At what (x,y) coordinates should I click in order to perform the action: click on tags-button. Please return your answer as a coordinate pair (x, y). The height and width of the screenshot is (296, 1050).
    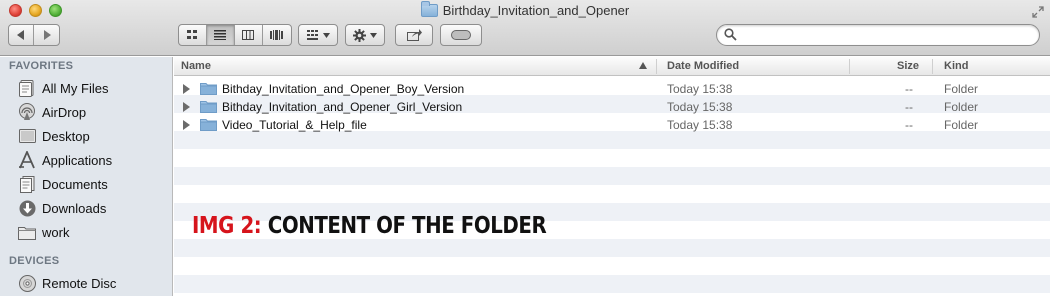
    Looking at the image, I should click on (461, 35).